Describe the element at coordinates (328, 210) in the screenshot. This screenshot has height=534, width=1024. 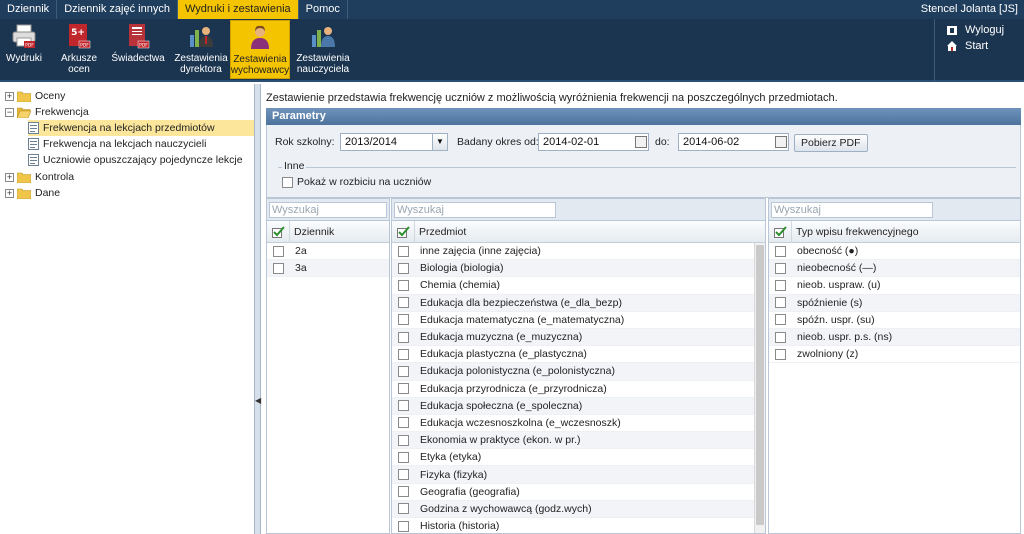
I see `dziennik-search-input: Wyszukaj` at that location.